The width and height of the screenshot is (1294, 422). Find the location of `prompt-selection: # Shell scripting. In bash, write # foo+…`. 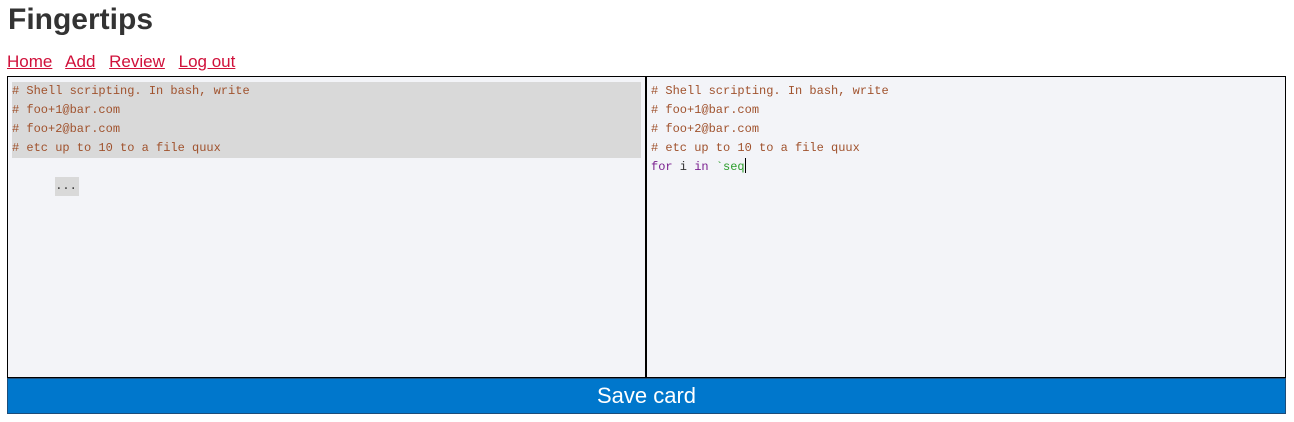

prompt-selection: # Shell scripting. In bash, write # foo+… is located at coordinates (326, 120).